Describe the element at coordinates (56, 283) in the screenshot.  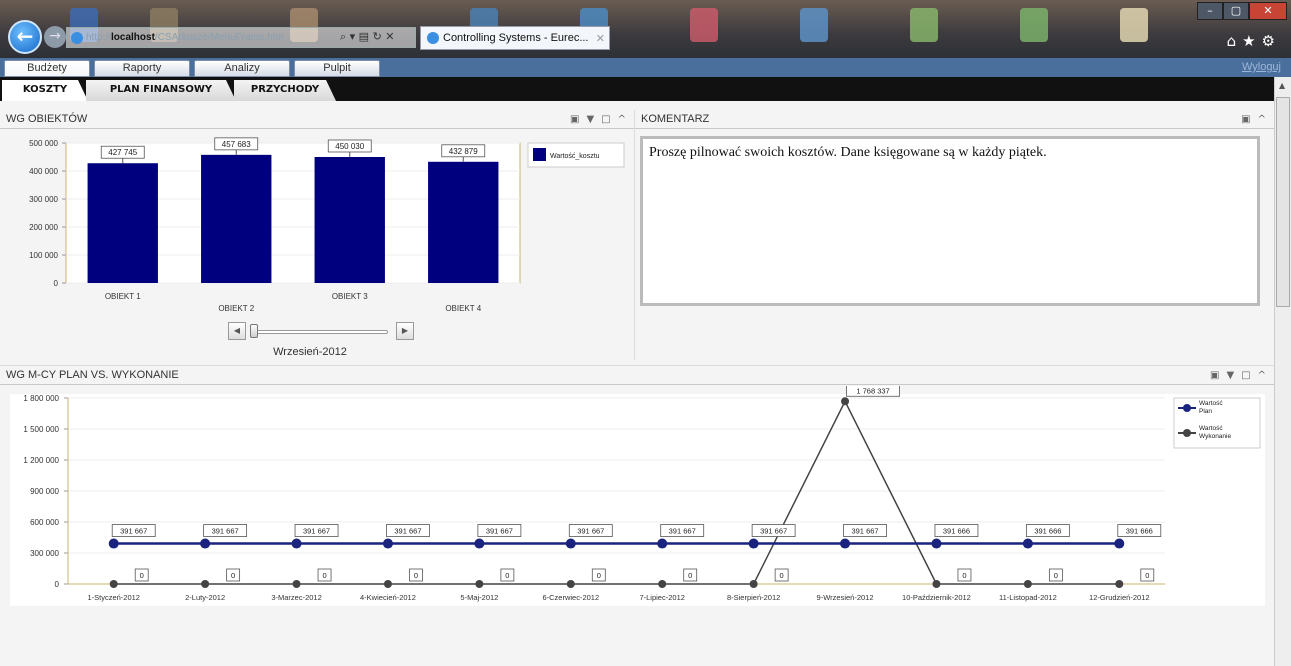
I see `bar-y-tick-label: 0` at that location.